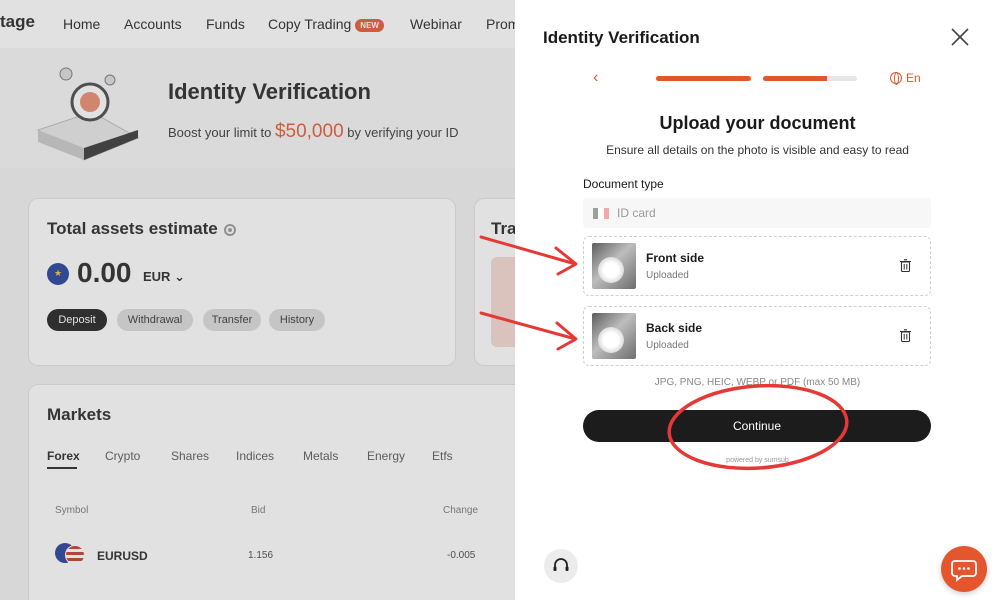  Describe the element at coordinates (896, 78) in the screenshot. I see `globe-icon` at that location.